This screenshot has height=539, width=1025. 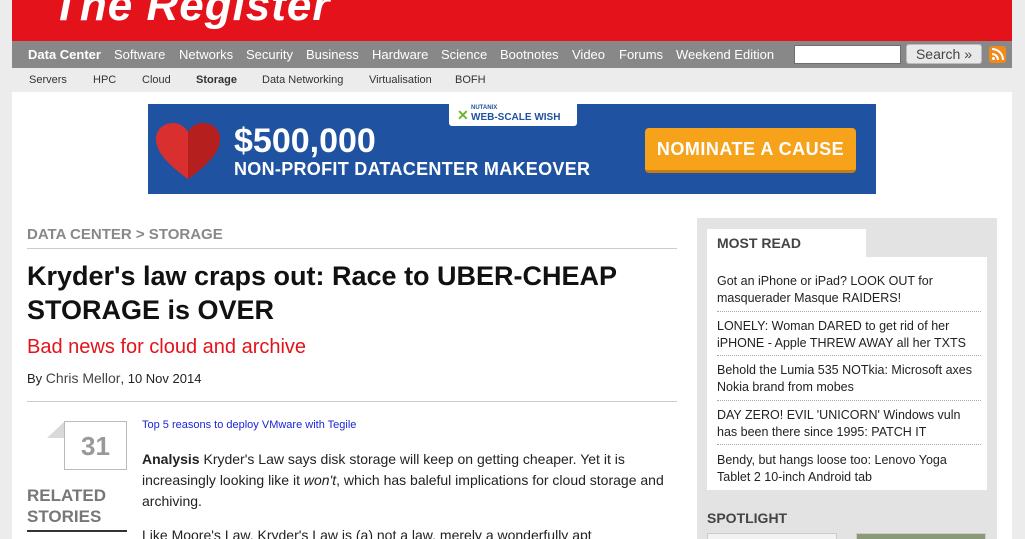 I want to click on breadcrumb: DATA CENTER > STORAGE, so click(x=125, y=234).